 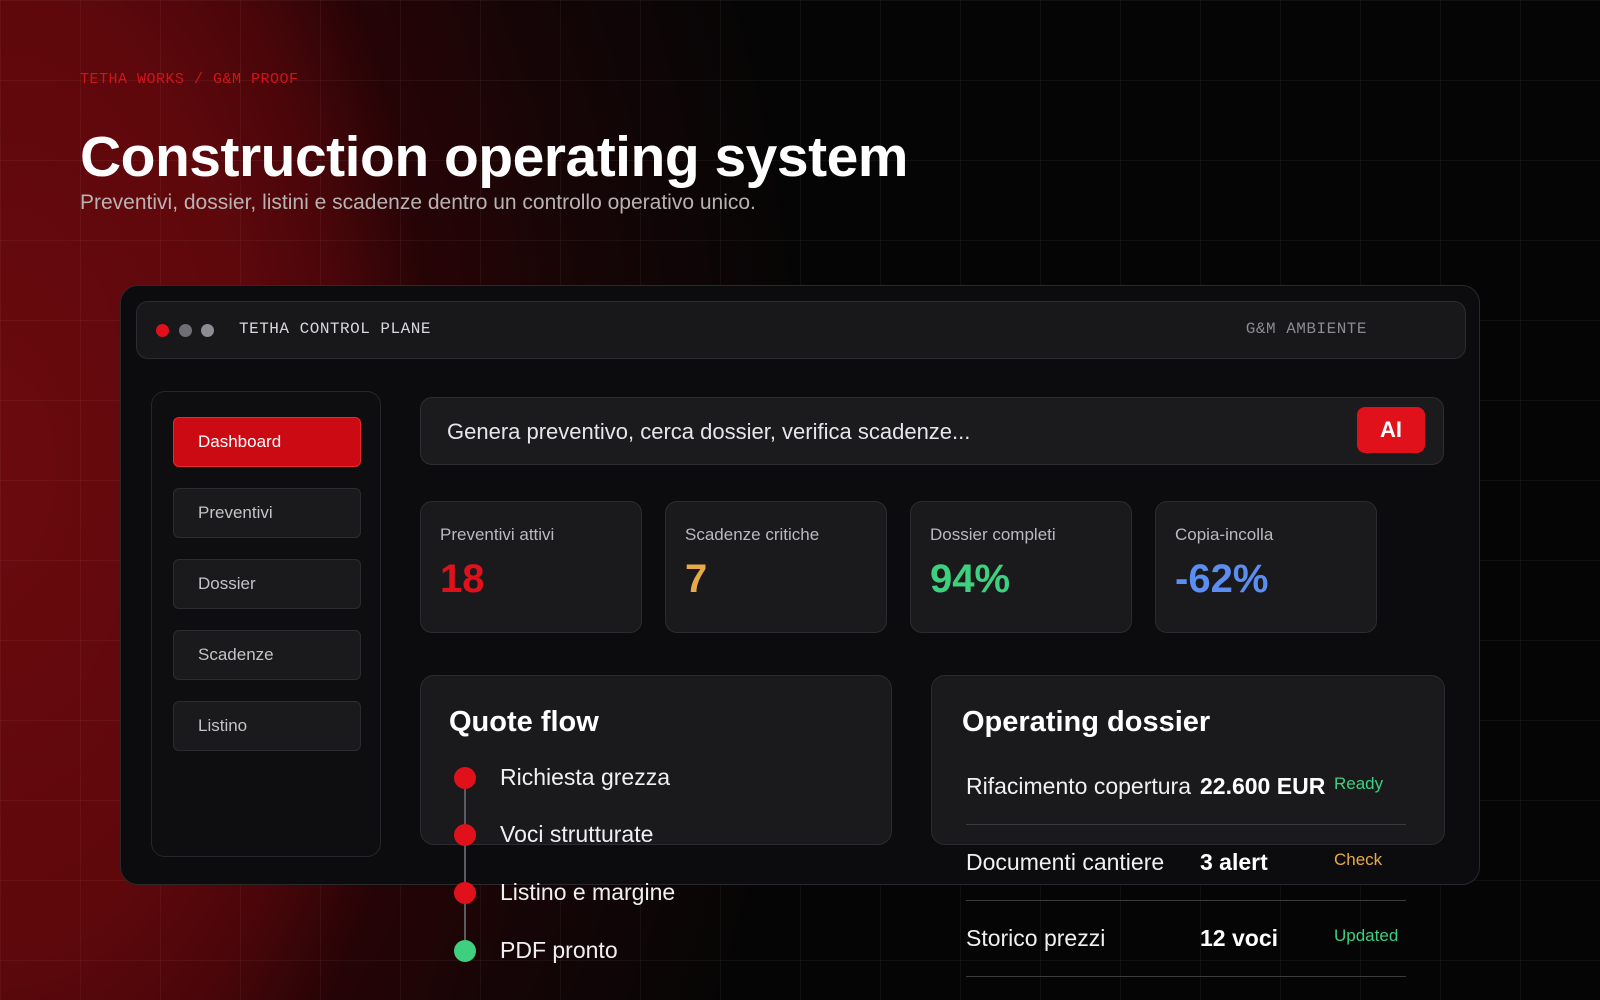 What do you see at coordinates (897, 432) in the screenshot?
I see `command-input` at bounding box center [897, 432].